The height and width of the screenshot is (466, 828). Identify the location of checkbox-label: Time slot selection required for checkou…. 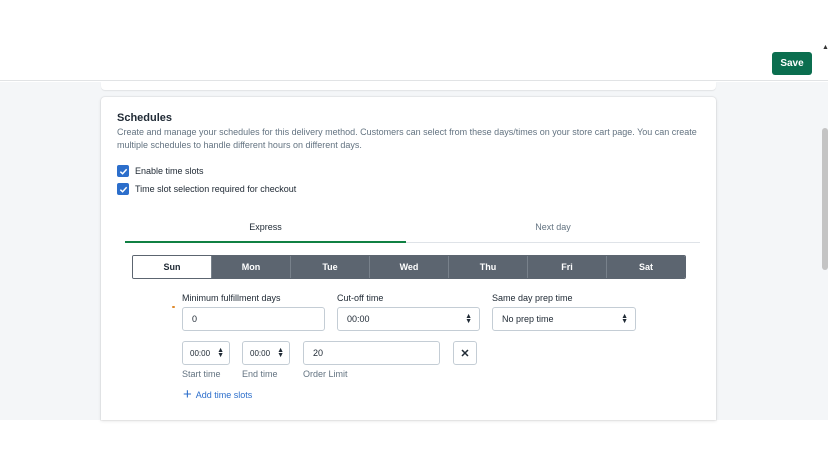
(216, 189).